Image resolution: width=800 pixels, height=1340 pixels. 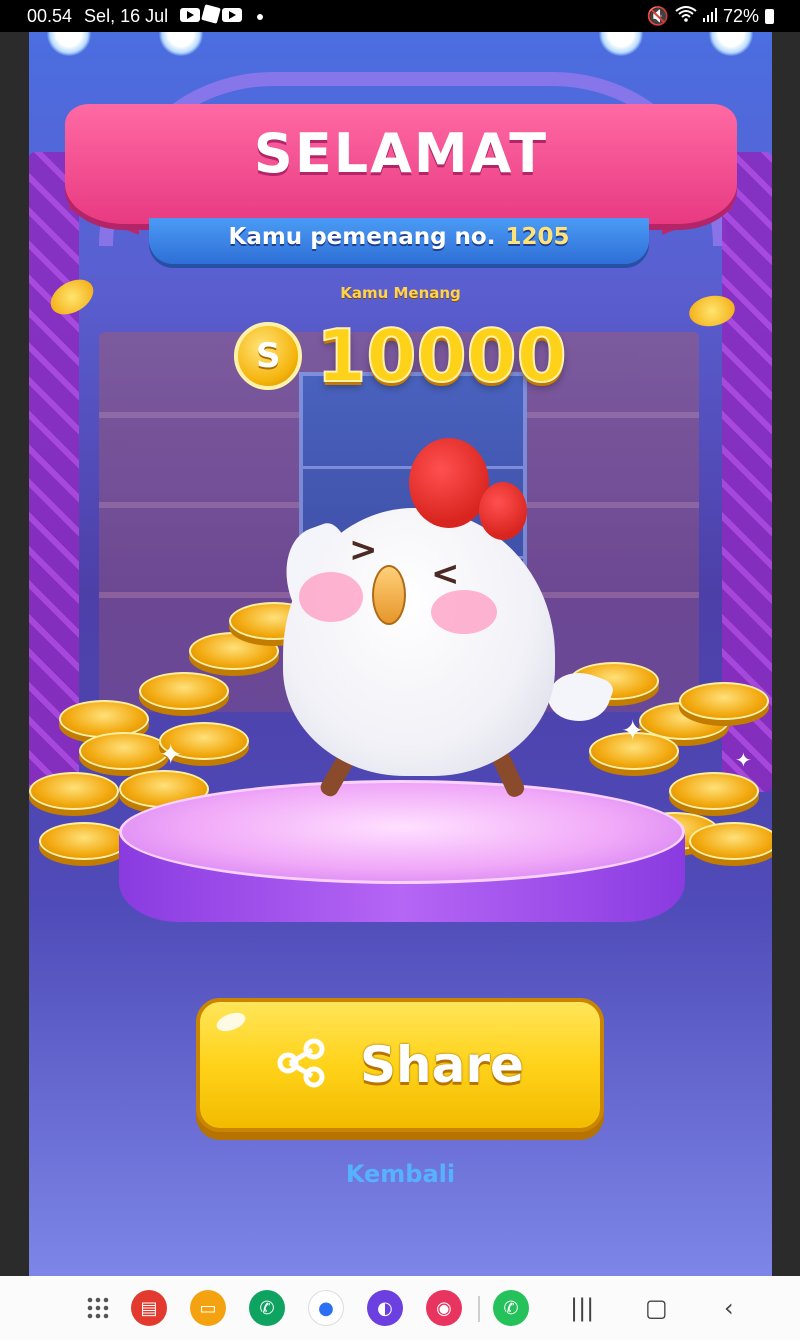 What do you see at coordinates (385, 1308) in the screenshot?
I see `internet-app-icon: ◐` at bounding box center [385, 1308].